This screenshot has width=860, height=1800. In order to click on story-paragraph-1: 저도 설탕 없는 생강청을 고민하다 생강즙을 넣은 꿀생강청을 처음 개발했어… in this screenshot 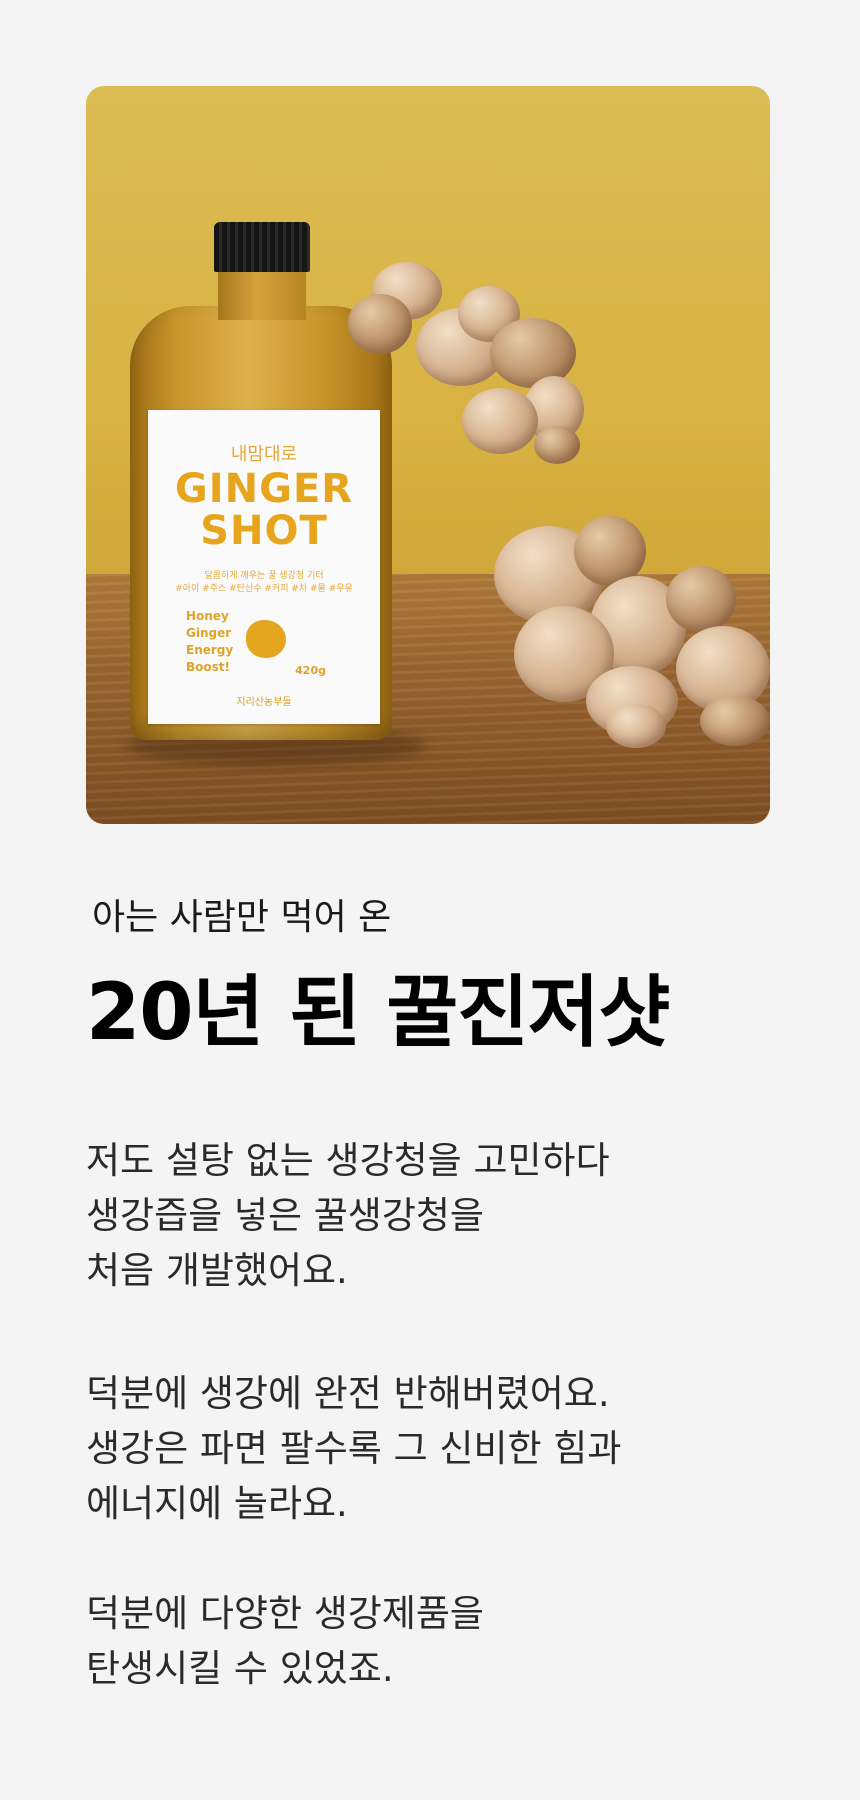, I will do `click(348, 1215)`.